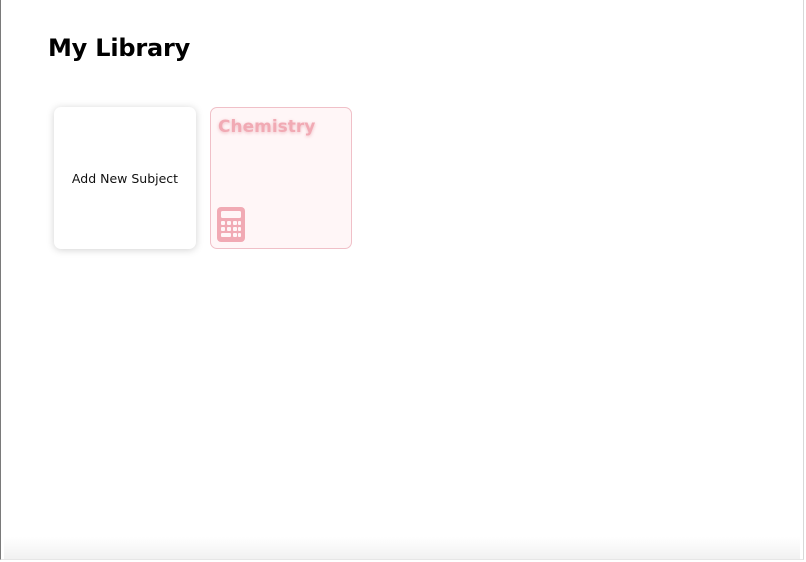 Image resolution: width=806 pixels, height=562 pixels. What do you see at coordinates (119, 48) in the screenshot?
I see `page-title: My Library` at bounding box center [119, 48].